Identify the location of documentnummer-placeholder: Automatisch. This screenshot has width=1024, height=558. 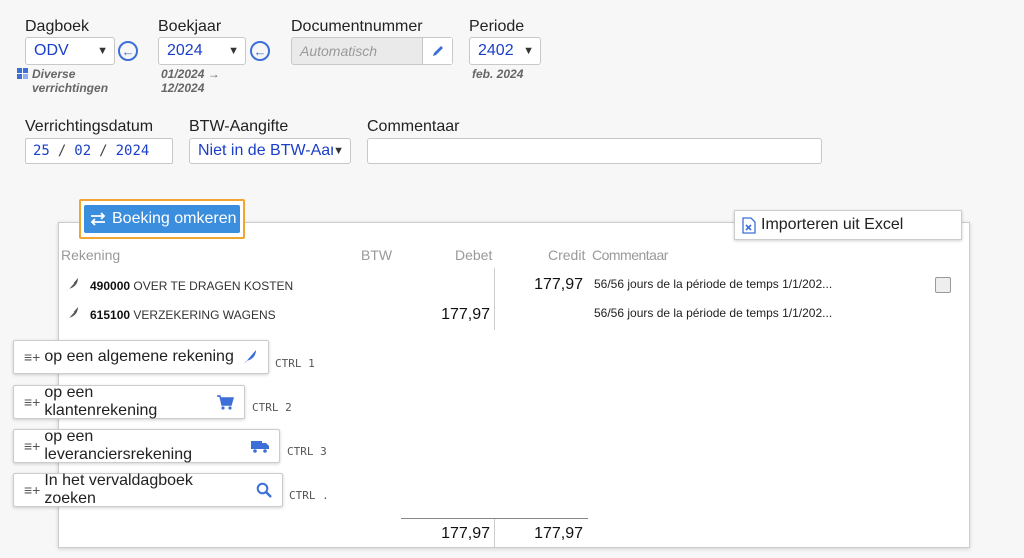
(339, 51).